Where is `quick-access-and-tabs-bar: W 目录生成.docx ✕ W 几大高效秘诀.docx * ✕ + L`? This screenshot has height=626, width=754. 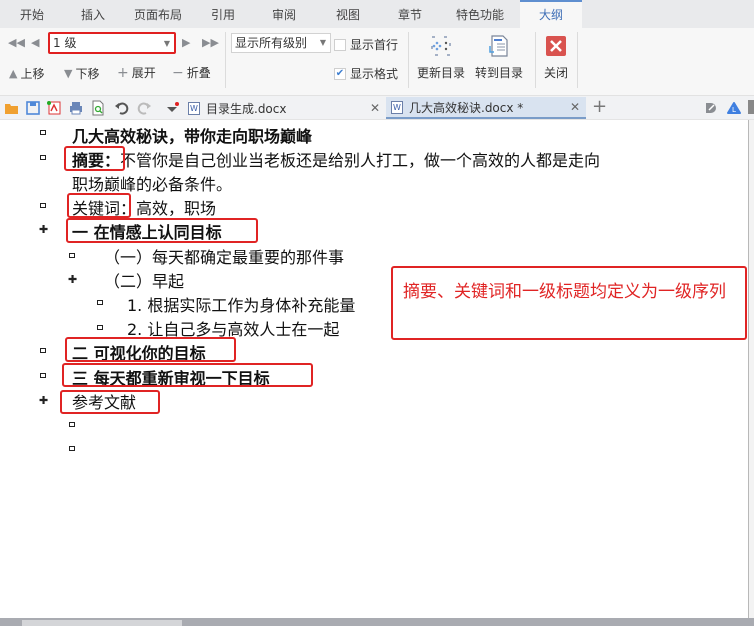 quick-access-and-tabs-bar: W 目录生成.docx ✕ W 几大高效秘诀.docx * ✕ + L is located at coordinates (377, 108).